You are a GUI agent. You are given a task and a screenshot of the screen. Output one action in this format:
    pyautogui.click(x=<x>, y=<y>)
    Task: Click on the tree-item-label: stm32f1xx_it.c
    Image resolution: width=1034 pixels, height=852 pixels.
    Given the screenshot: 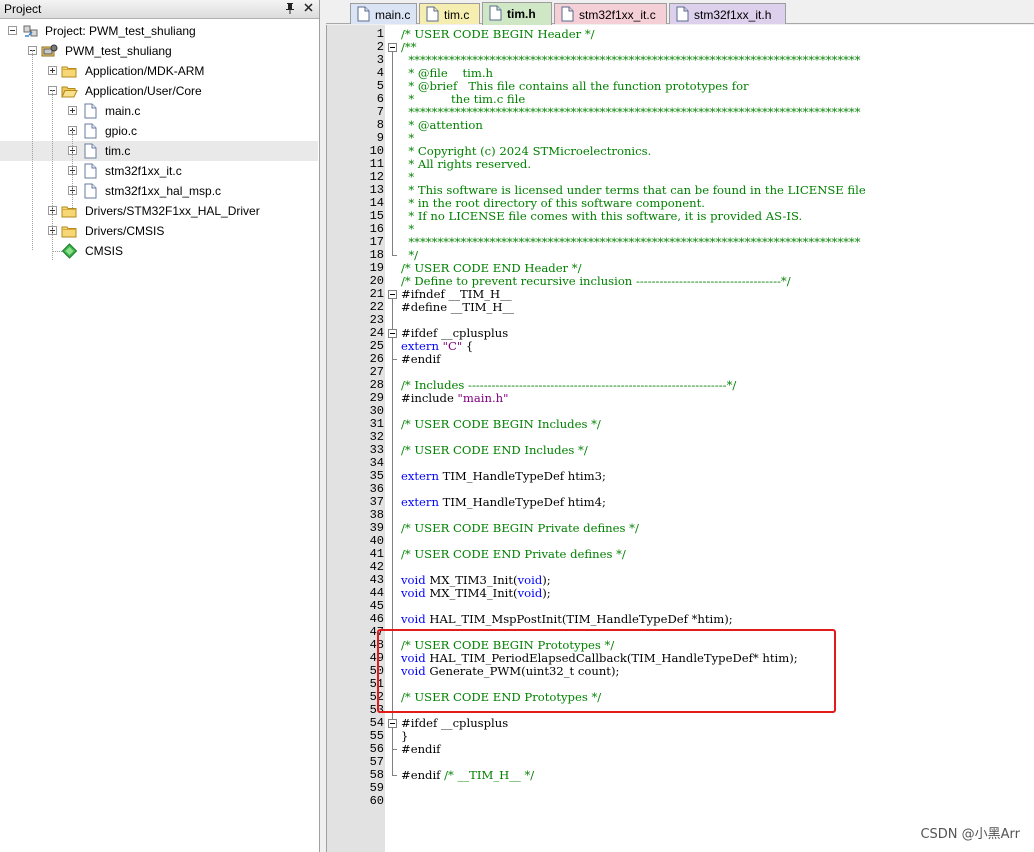 What is the action you would take?
    pyautogui.click(x=143, y=171)
    